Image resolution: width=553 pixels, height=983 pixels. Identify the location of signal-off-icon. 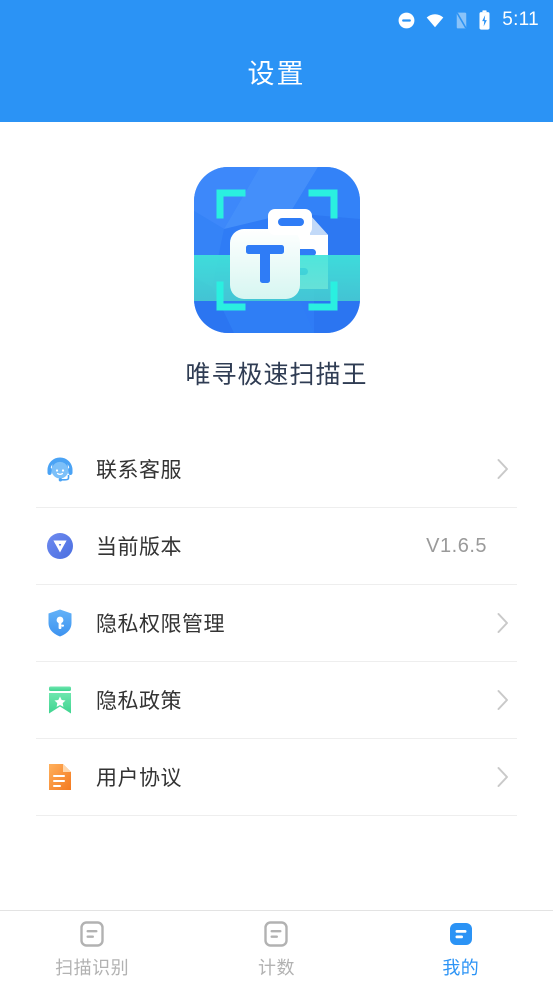
(461, 20).